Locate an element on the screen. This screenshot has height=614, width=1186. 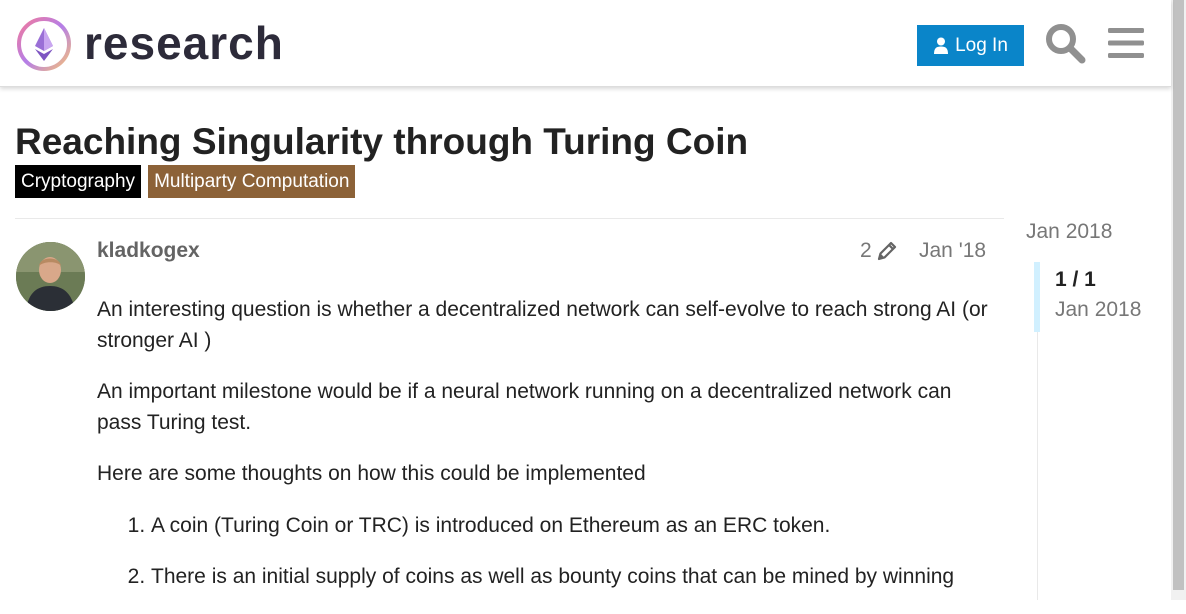
hamburger-menu-icon is located at coordinates (1126, 43).